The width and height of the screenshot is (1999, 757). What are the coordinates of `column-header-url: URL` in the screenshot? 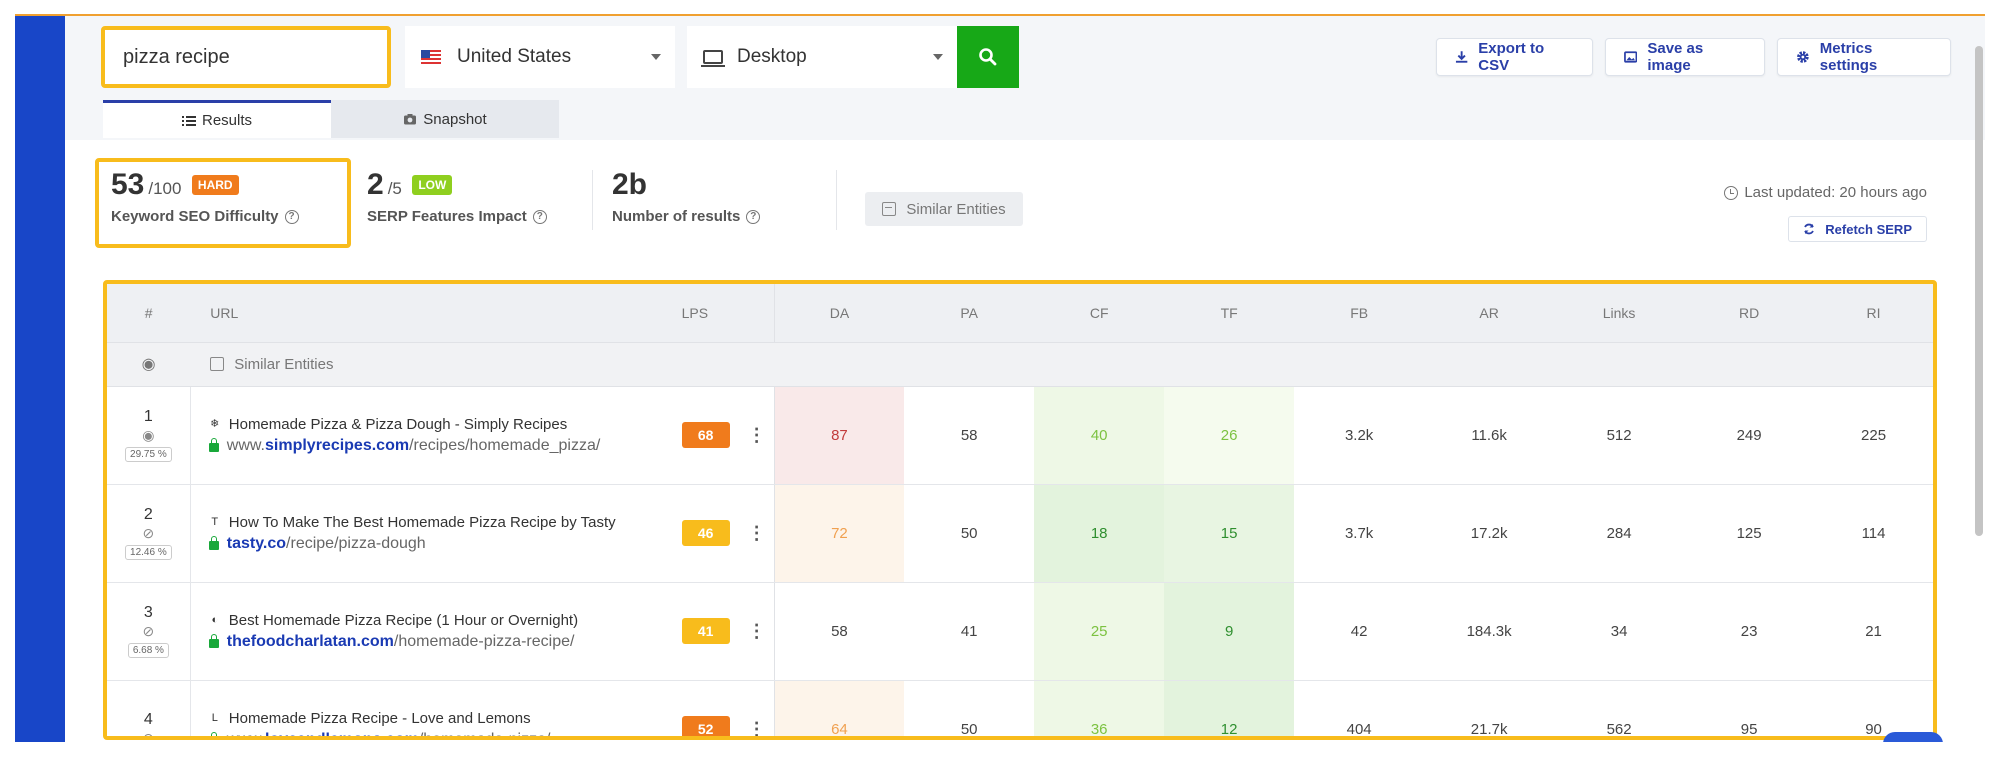 It's located at (431, 313).